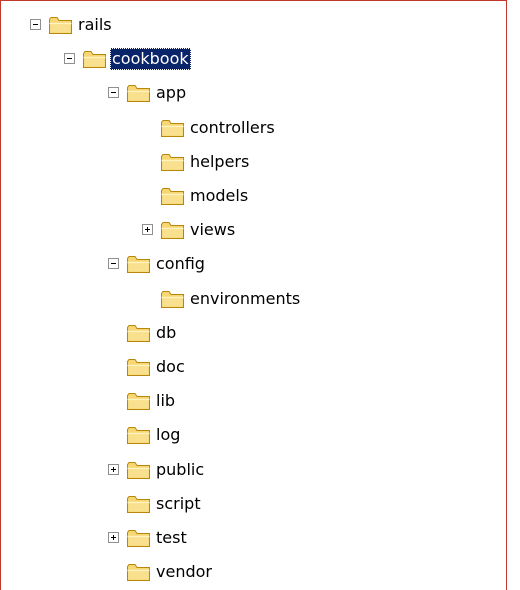 The height and width of the screenshot is (590, 520). I want to click on tree-node-label: doc, so click(170, 367).